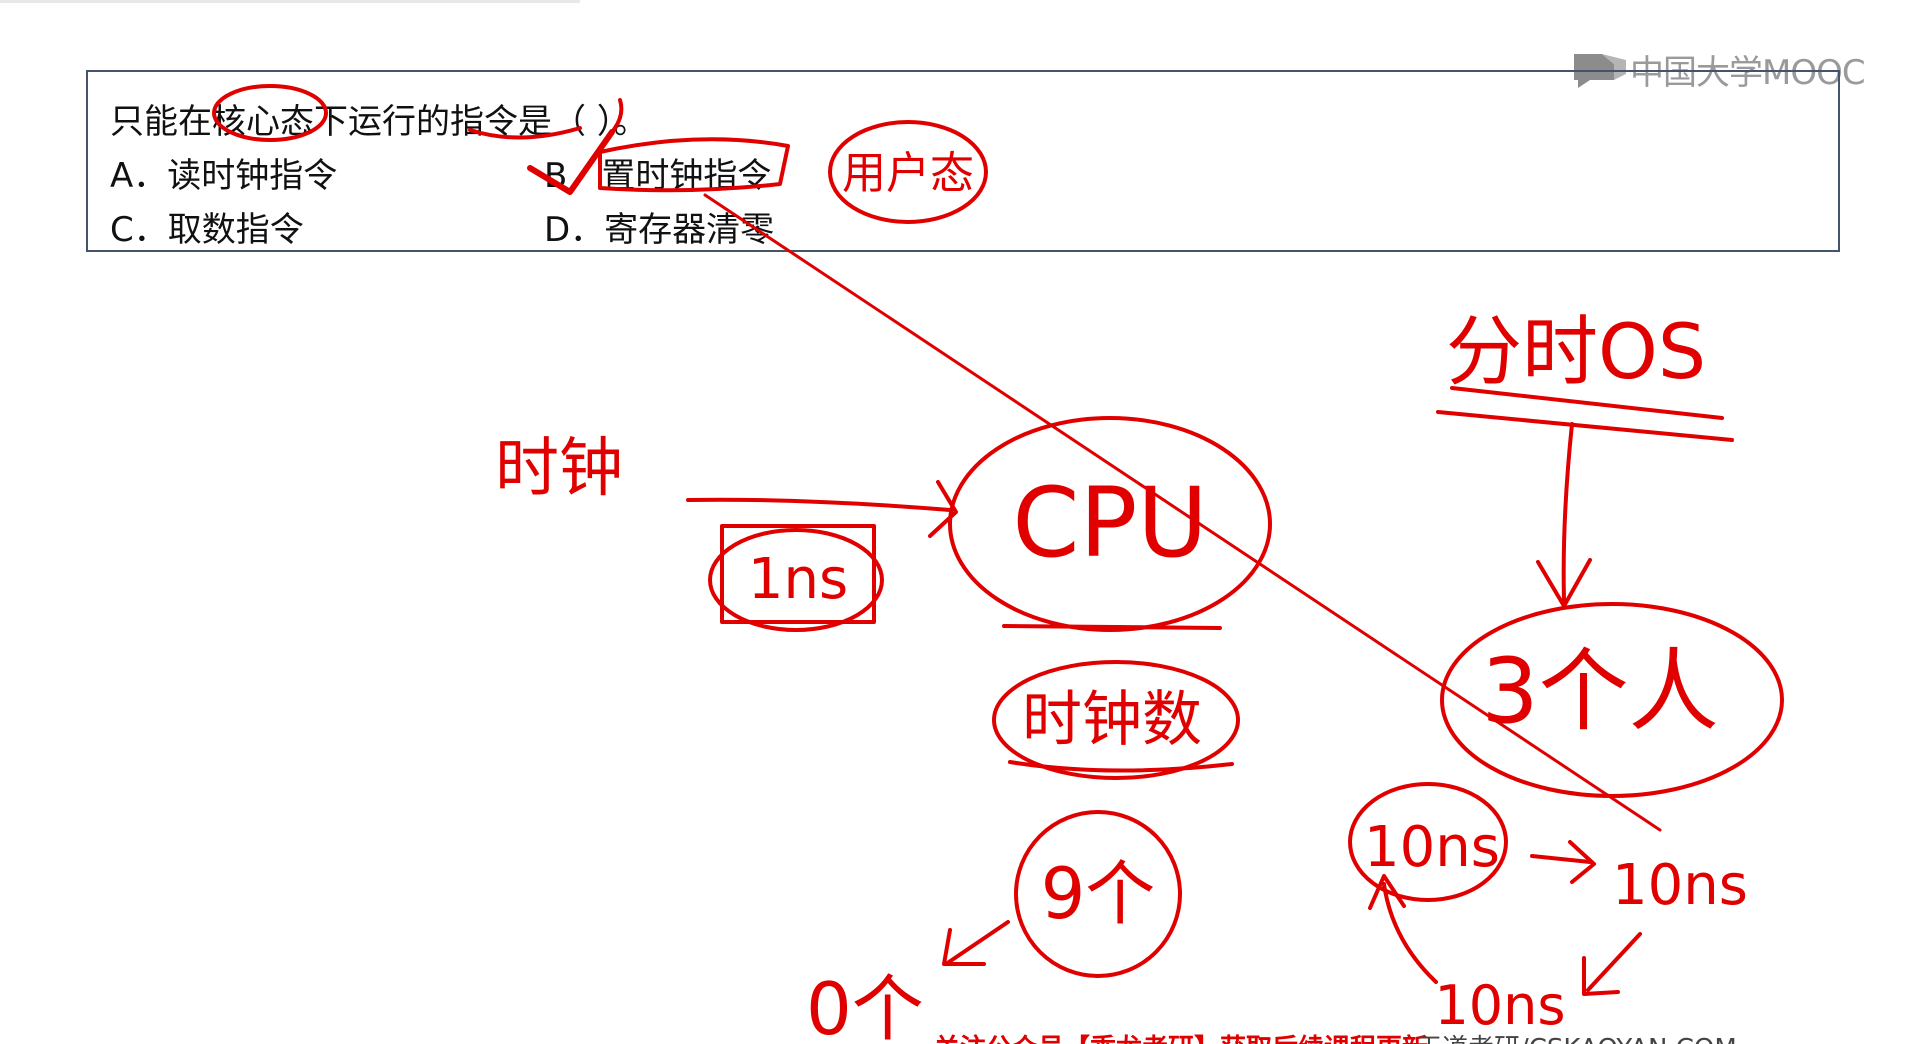 This screenshot has width=1920, height=1044. I want to click on interval-box, so click(798, 574).